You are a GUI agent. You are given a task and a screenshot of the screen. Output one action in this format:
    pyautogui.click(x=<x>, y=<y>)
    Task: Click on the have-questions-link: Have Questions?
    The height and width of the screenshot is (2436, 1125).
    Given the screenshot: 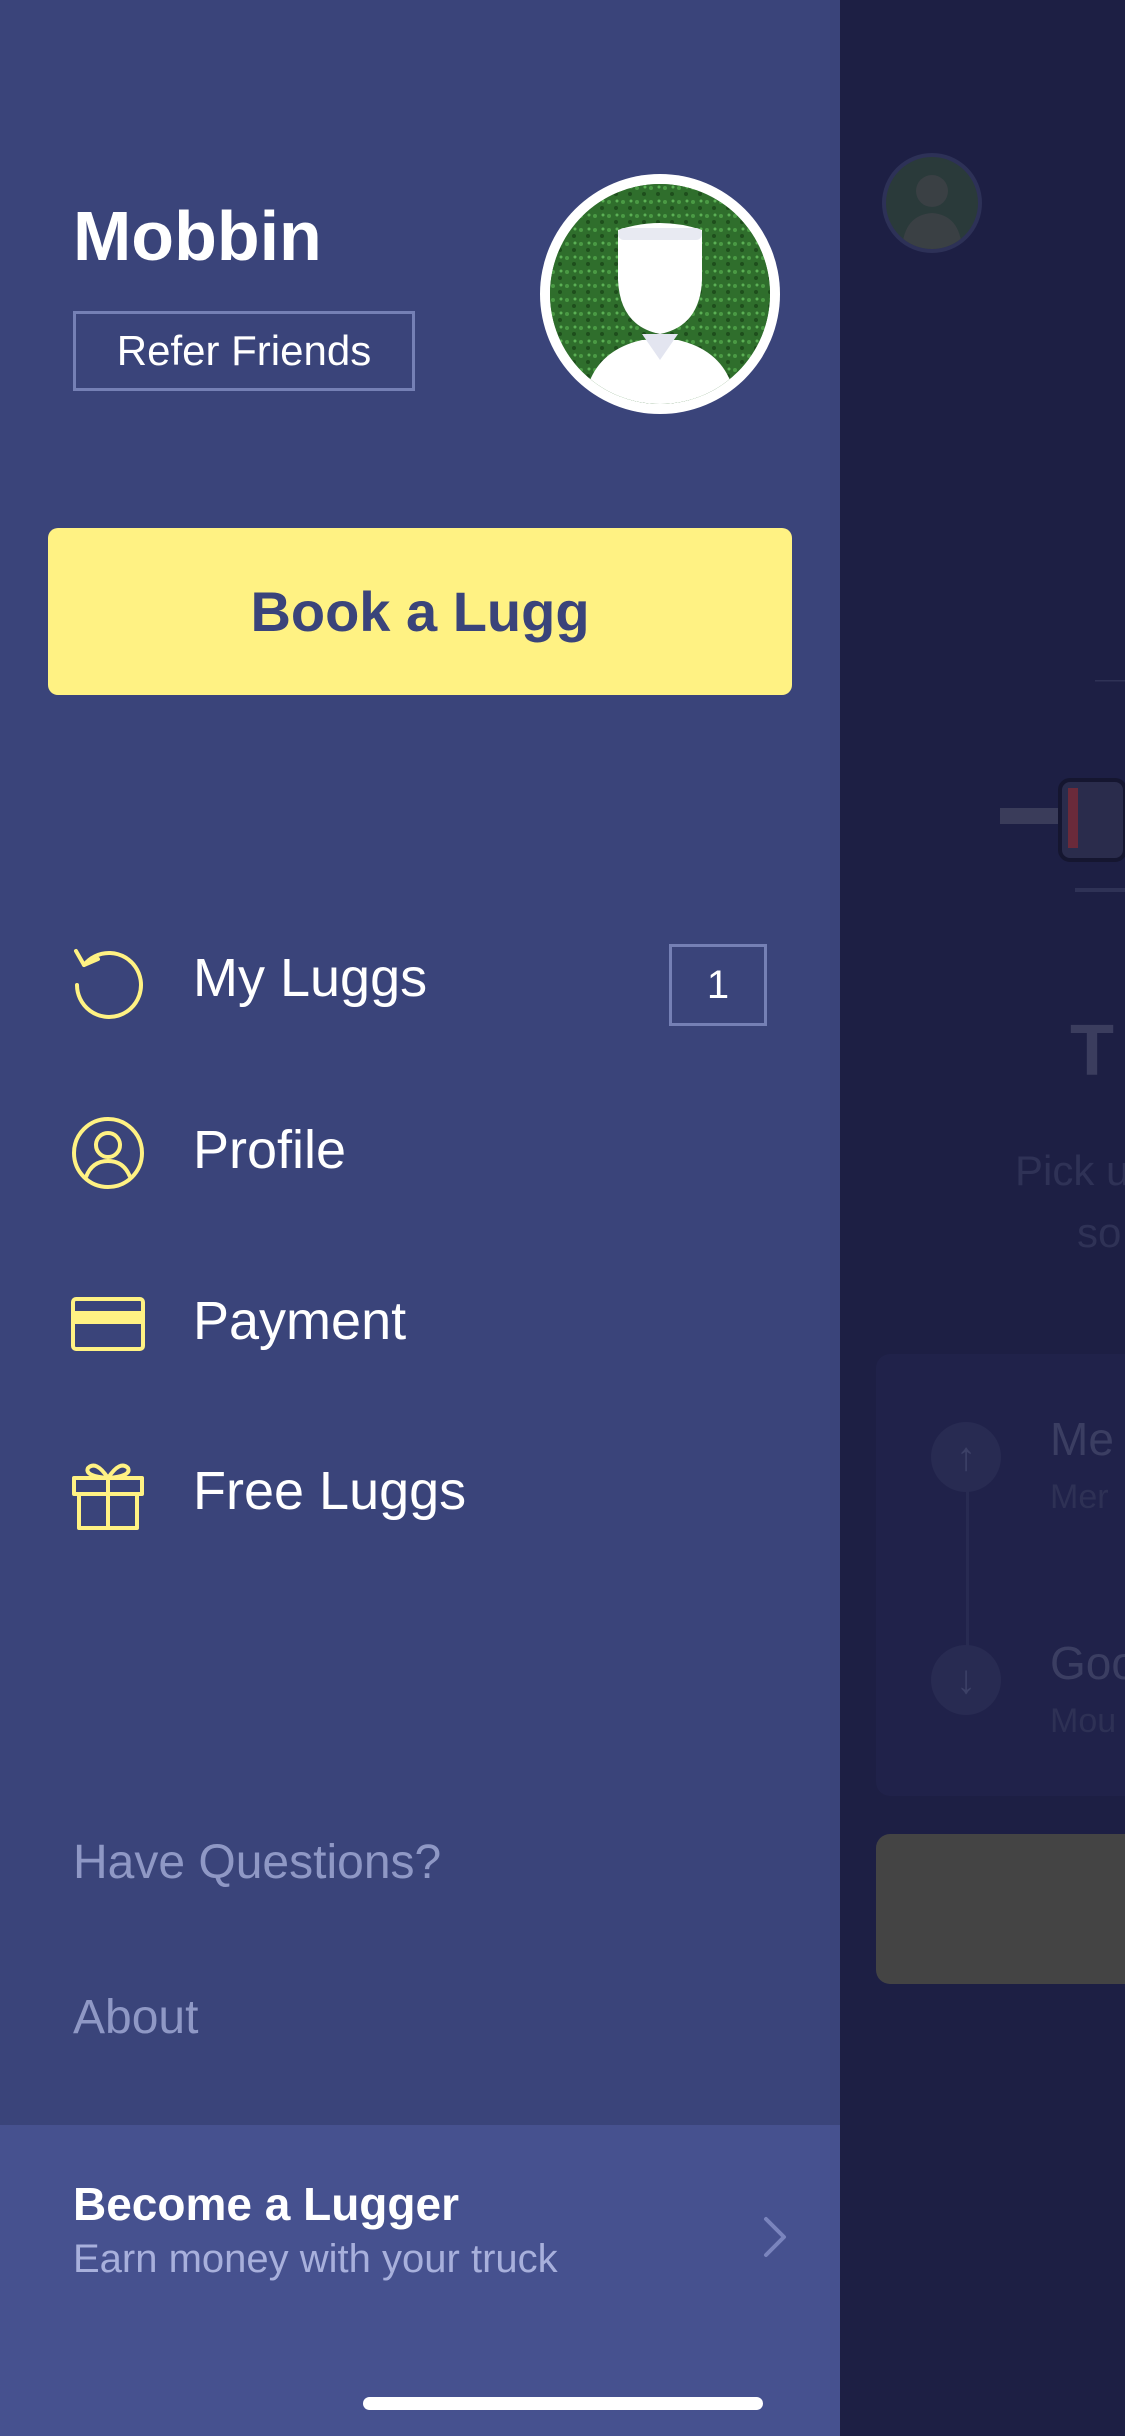 What is the action you would take?
    pyautogui.click(x=257, y=1862)
    